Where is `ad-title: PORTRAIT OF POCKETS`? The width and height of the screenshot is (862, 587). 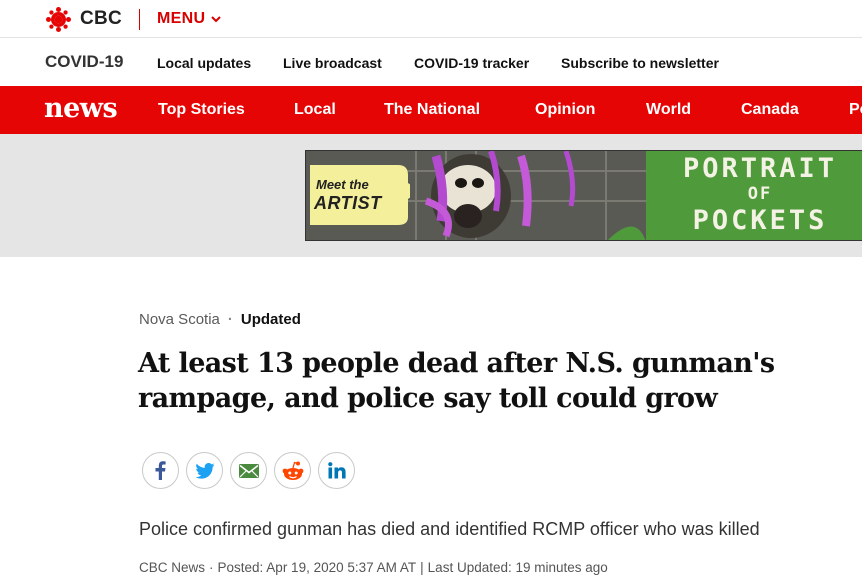 ad-title: PORTRAIT OF POCKETS is located at coordinates (758, 195).